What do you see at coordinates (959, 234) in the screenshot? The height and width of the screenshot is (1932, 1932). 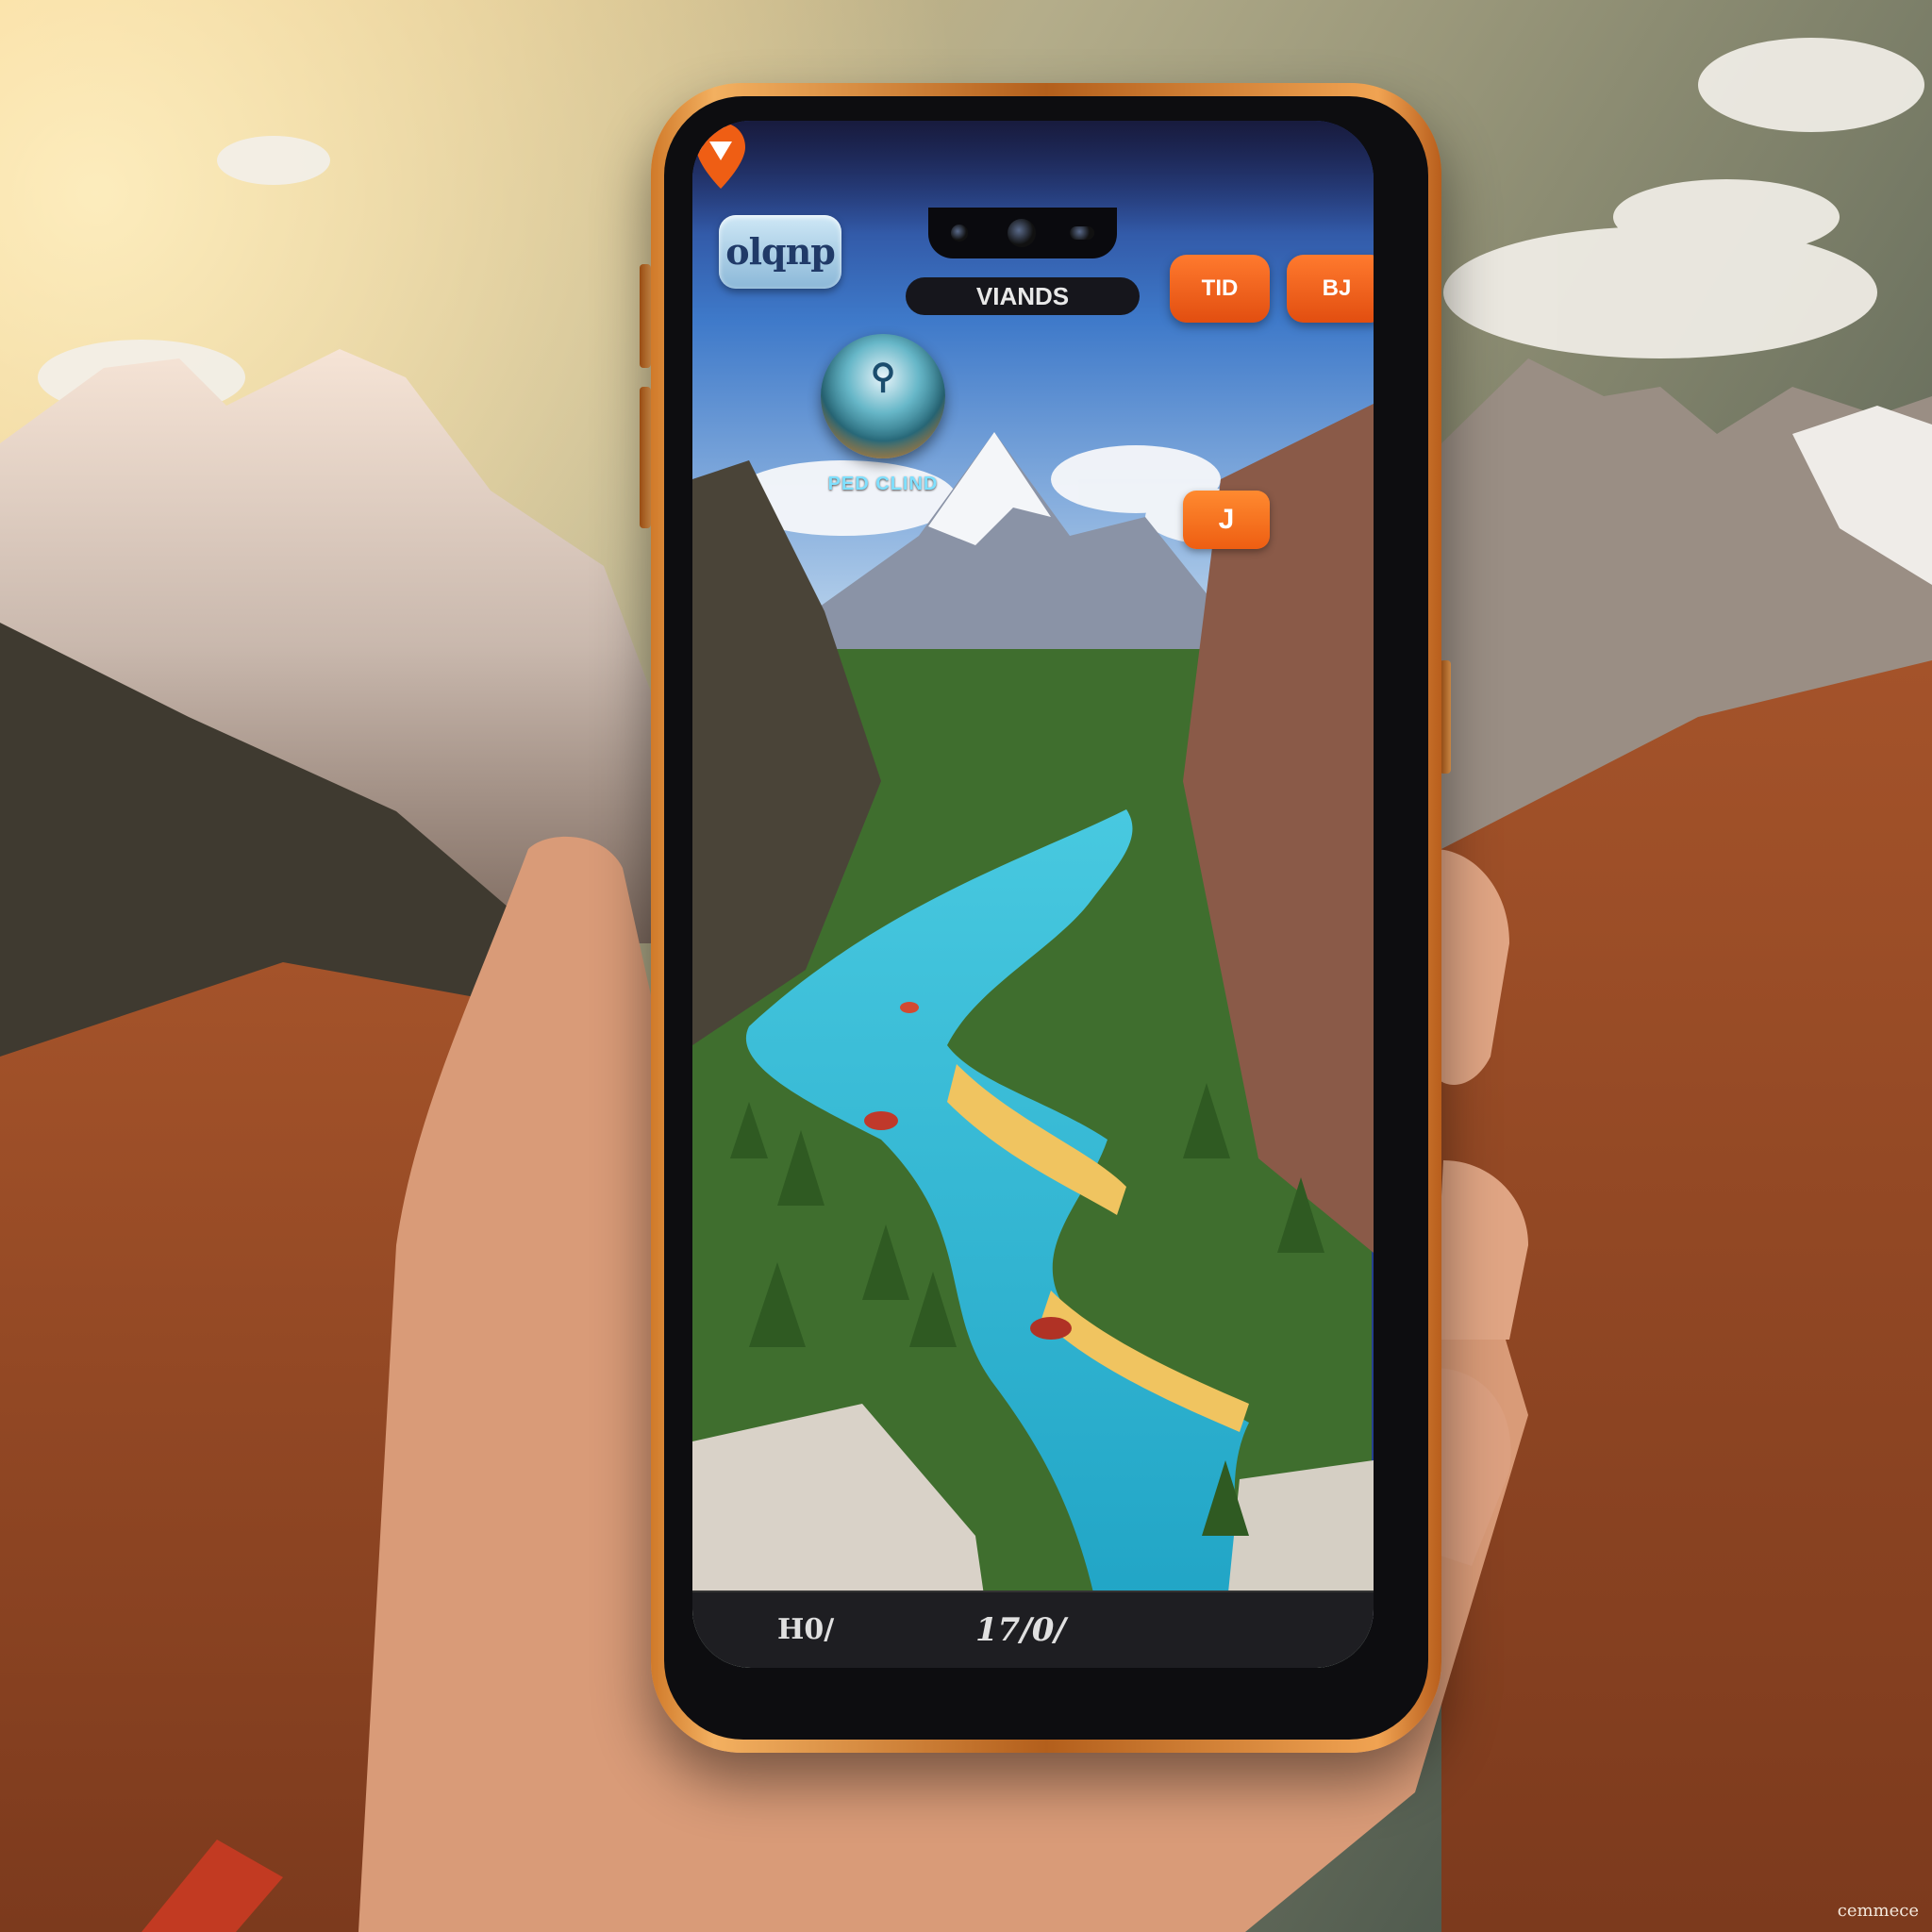 I see `sensor-icon` at bounding box center [959, 234].